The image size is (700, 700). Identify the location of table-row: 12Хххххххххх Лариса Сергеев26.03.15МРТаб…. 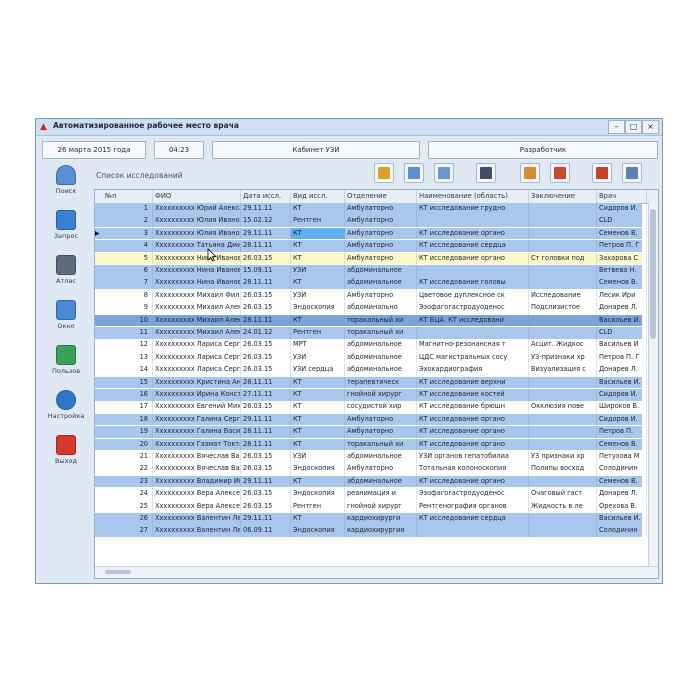
(371, 345).